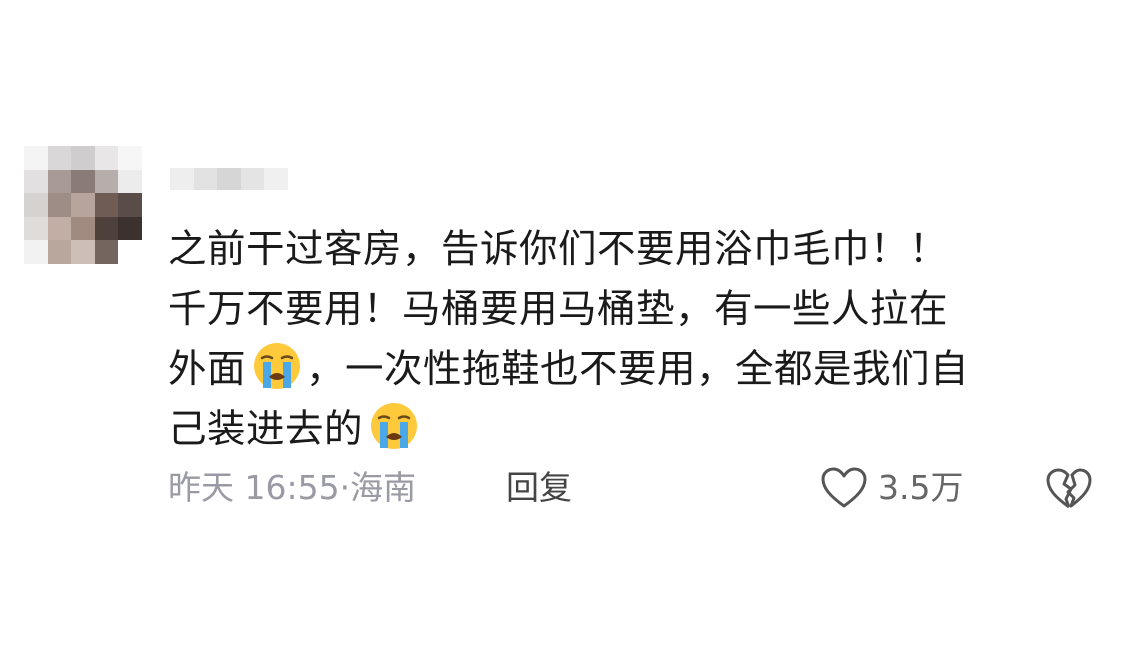 The width and height of the screenshot is (1132, 662). What do you see at coordinates (254, 487) in the screenshot?
I see `timestamp: 昨天 16:55` at bounding box center [254, 487].